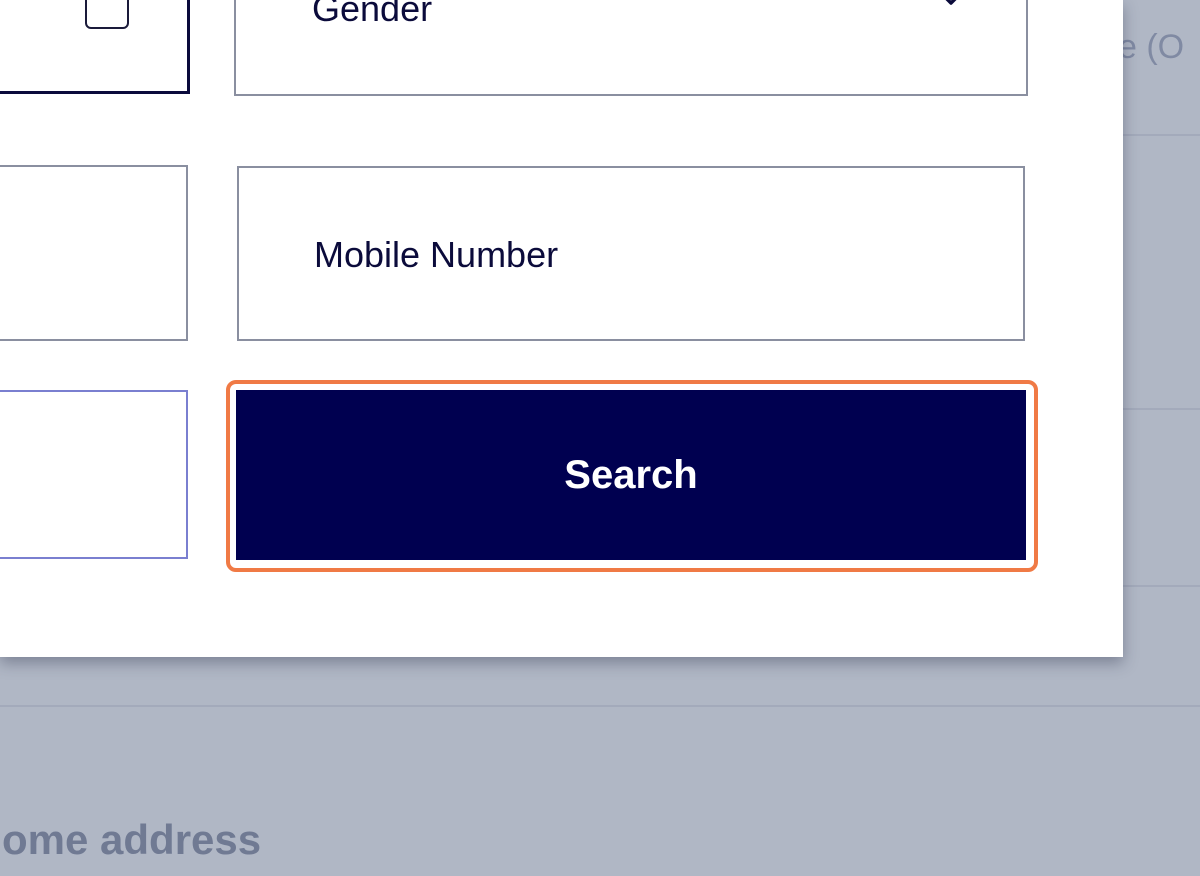  What do you see at coordinates (132, 839) in the screenshot?
I see `background-section-title: ome address` at bounding box center [132, 839].